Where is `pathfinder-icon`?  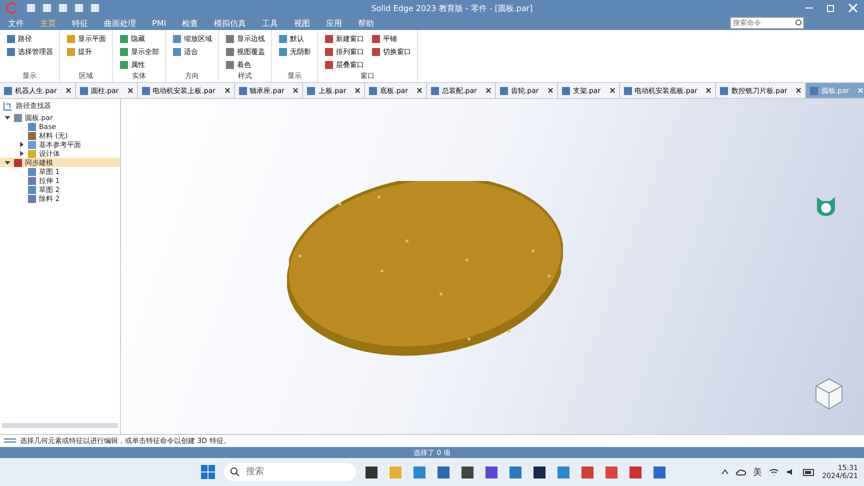
pathfinder-icon is located at coordinates (8, 106).